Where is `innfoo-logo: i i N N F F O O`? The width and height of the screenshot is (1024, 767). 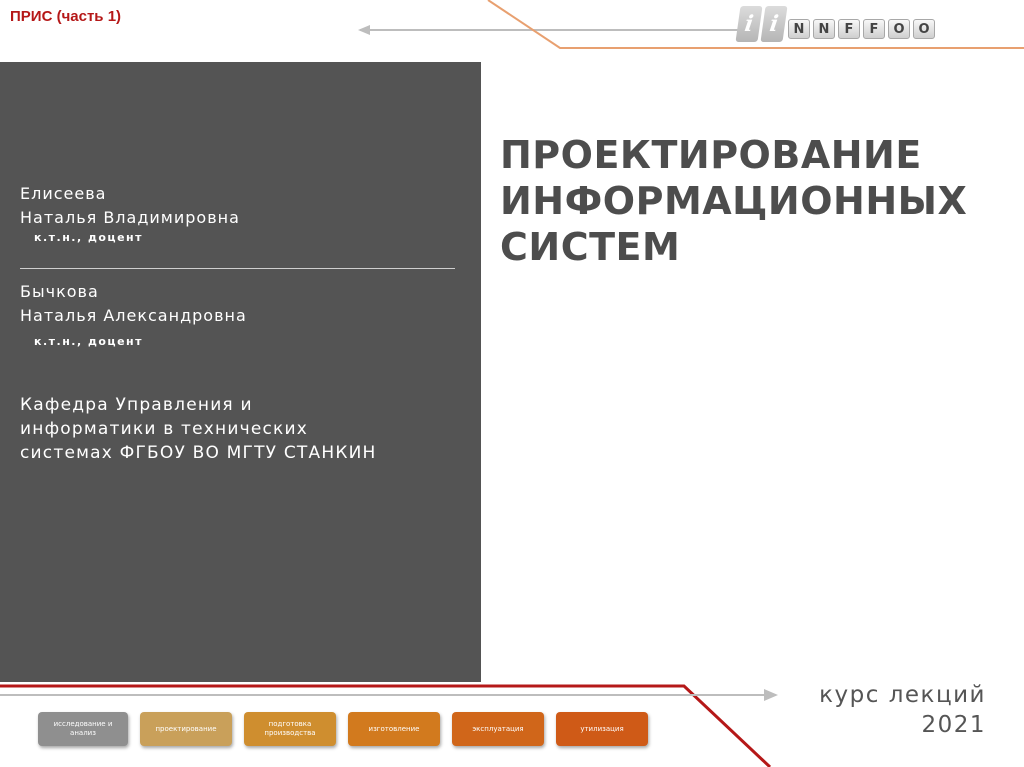
innfoo-logo: i i N N F F O O is located at coordinates (835, 24).